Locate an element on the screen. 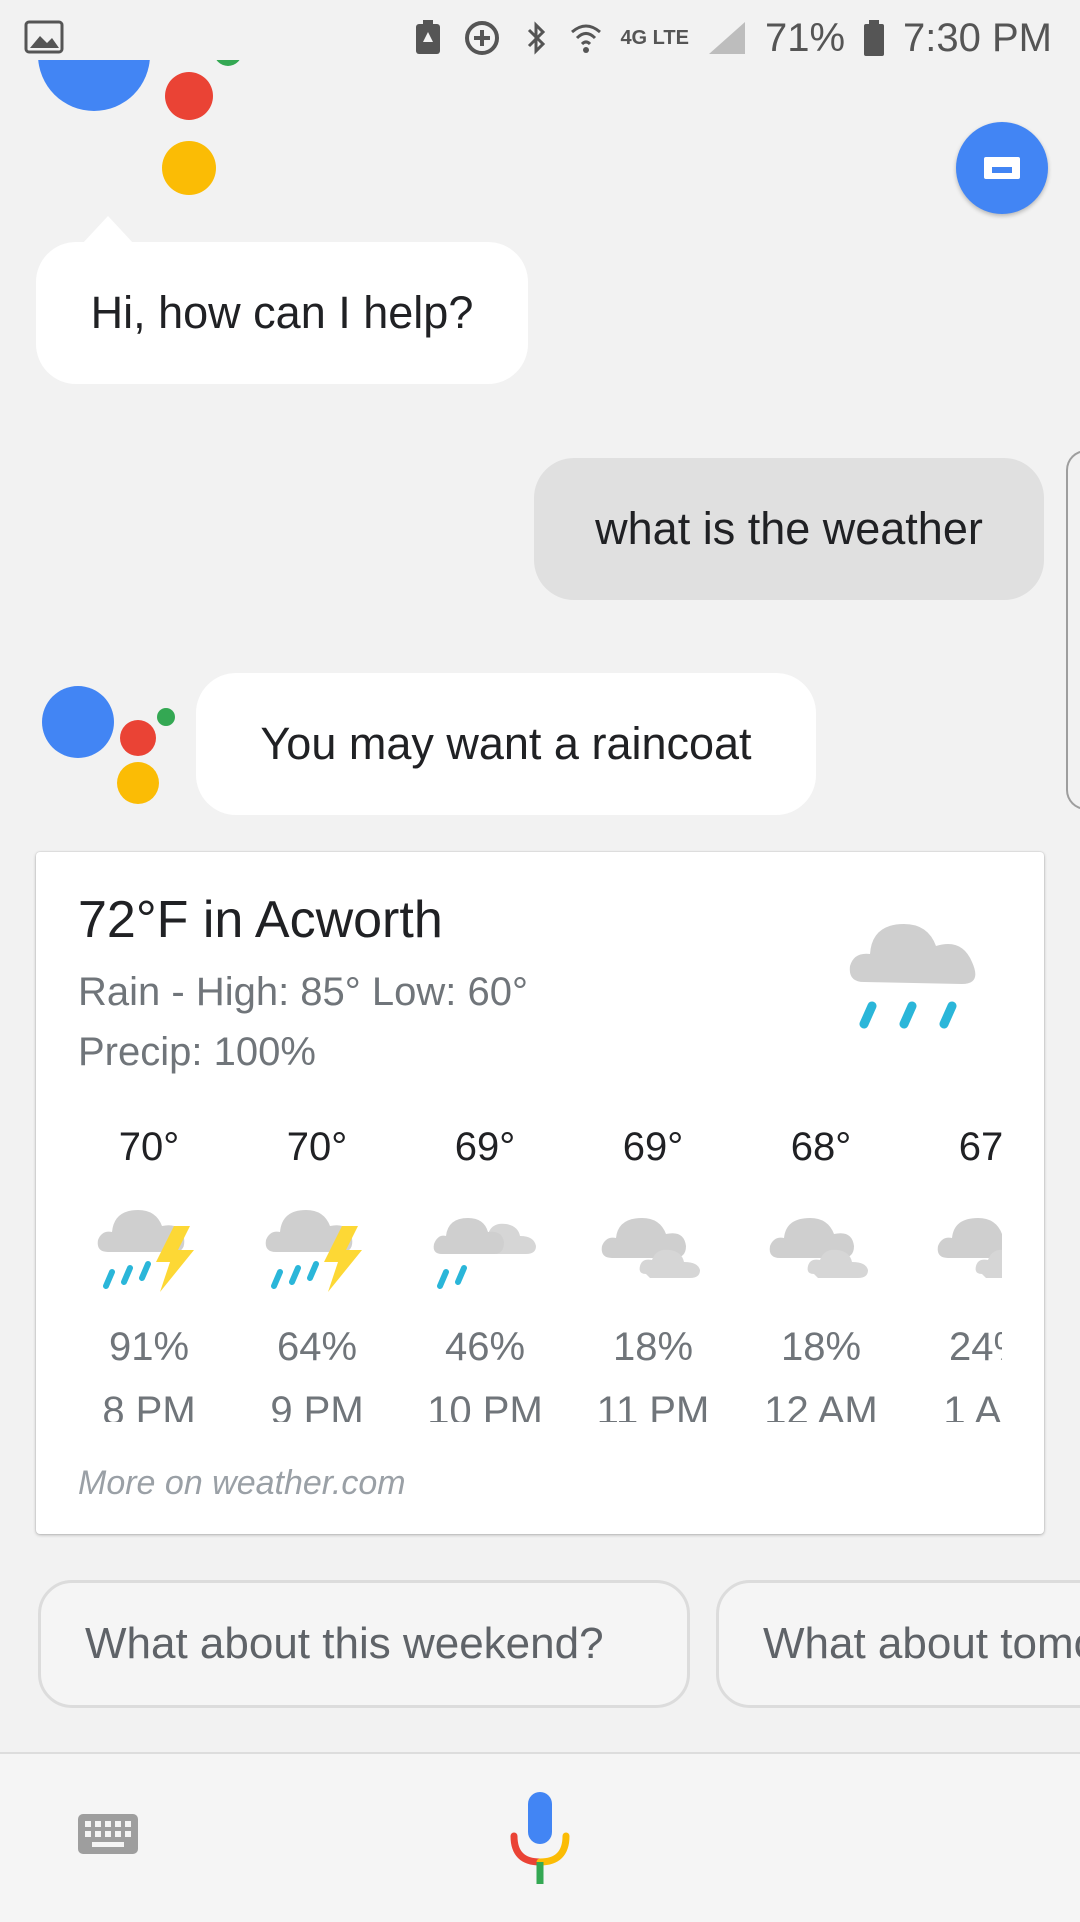 This screenshot has width=1080, height=1922. wifi-icon is located at coordinates (586, 38).